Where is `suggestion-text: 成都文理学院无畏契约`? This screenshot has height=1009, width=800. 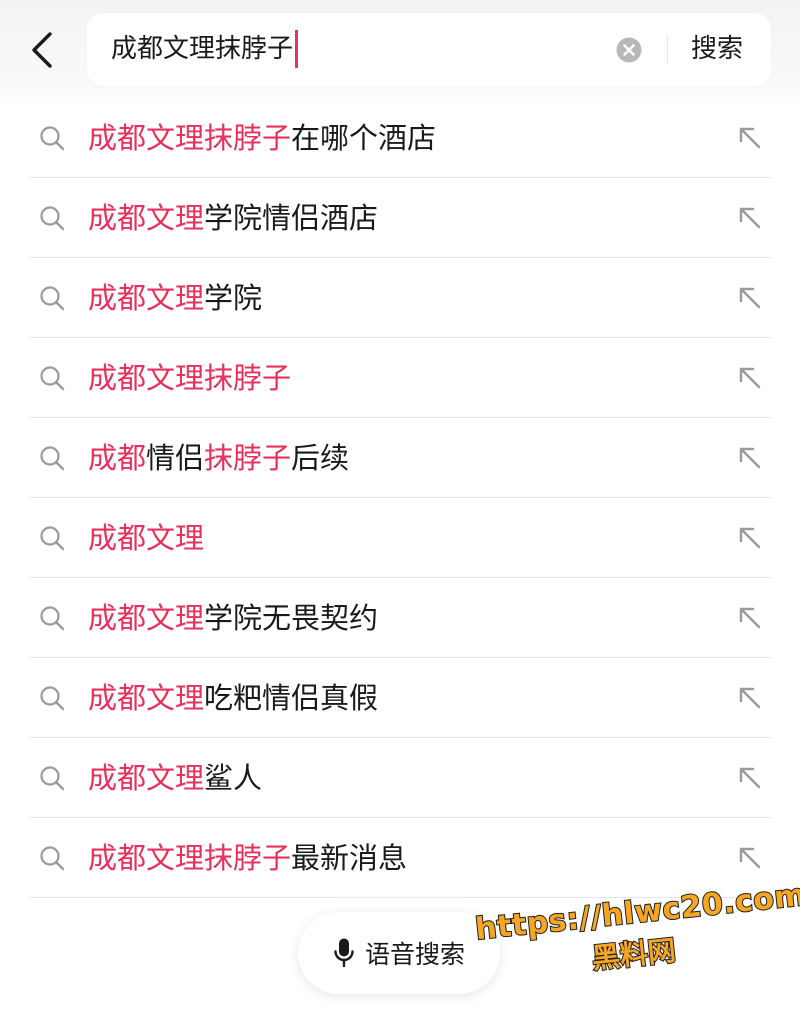
suggestion-text: 成都文理学院无畏契约 is located at coordinates (233, 618).